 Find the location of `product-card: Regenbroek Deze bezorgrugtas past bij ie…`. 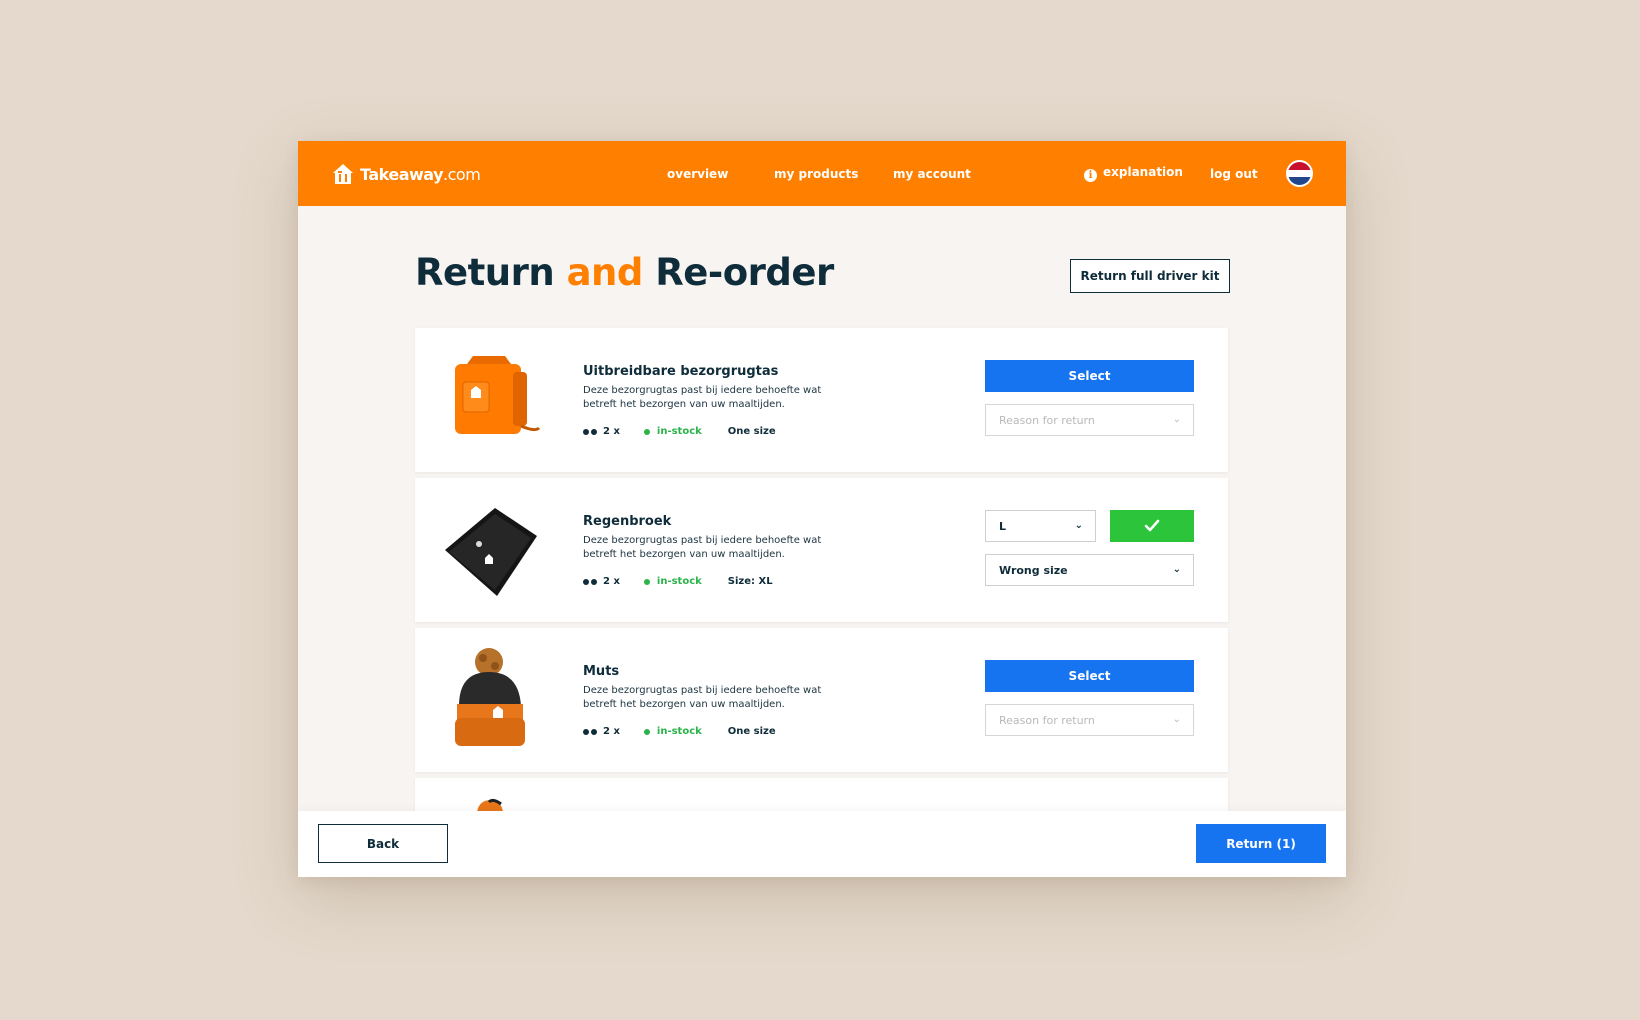

product-card: Regenbroek Deze bezorgrugtas past bij ie… is located at coordinates (821, 550).